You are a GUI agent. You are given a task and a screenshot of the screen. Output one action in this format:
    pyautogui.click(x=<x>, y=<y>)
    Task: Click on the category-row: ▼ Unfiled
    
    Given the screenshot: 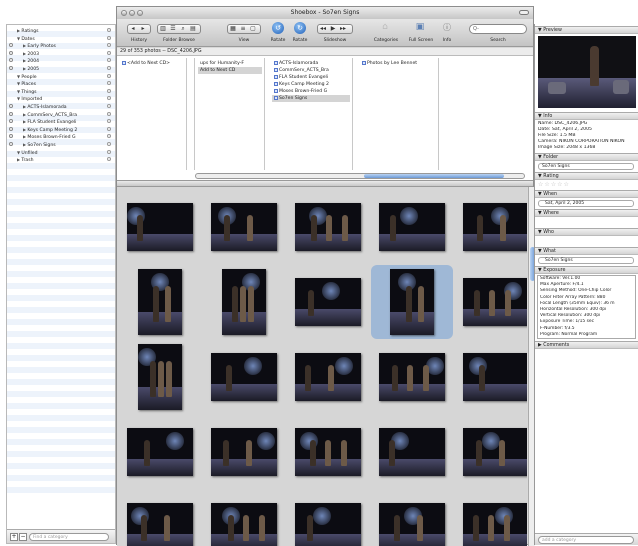 What is the action you would take?
    pyautogui.click(x=61, y=152)
    